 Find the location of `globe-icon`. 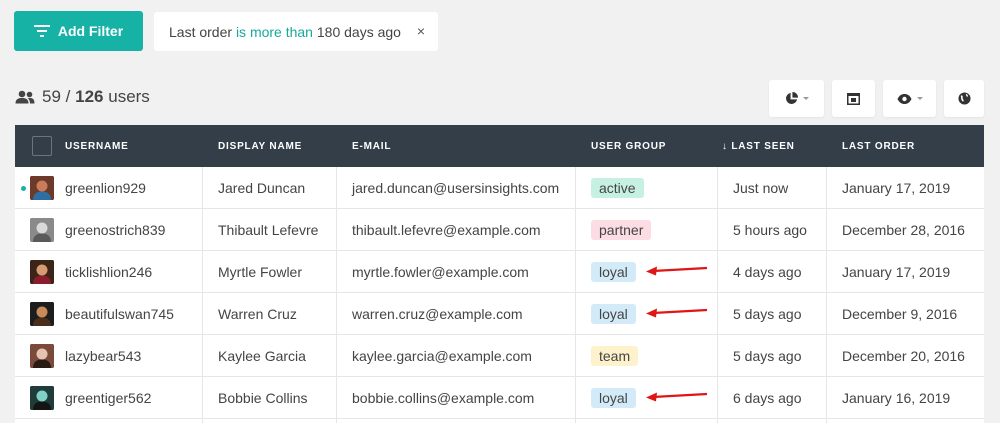

globe-icon is located at coordinates (964, 98).